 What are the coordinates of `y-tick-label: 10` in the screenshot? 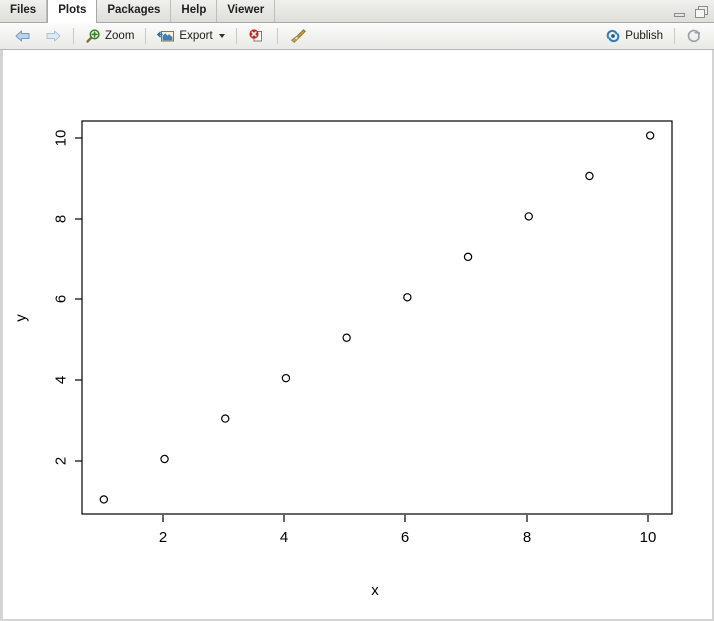 It's located at (61, 138).